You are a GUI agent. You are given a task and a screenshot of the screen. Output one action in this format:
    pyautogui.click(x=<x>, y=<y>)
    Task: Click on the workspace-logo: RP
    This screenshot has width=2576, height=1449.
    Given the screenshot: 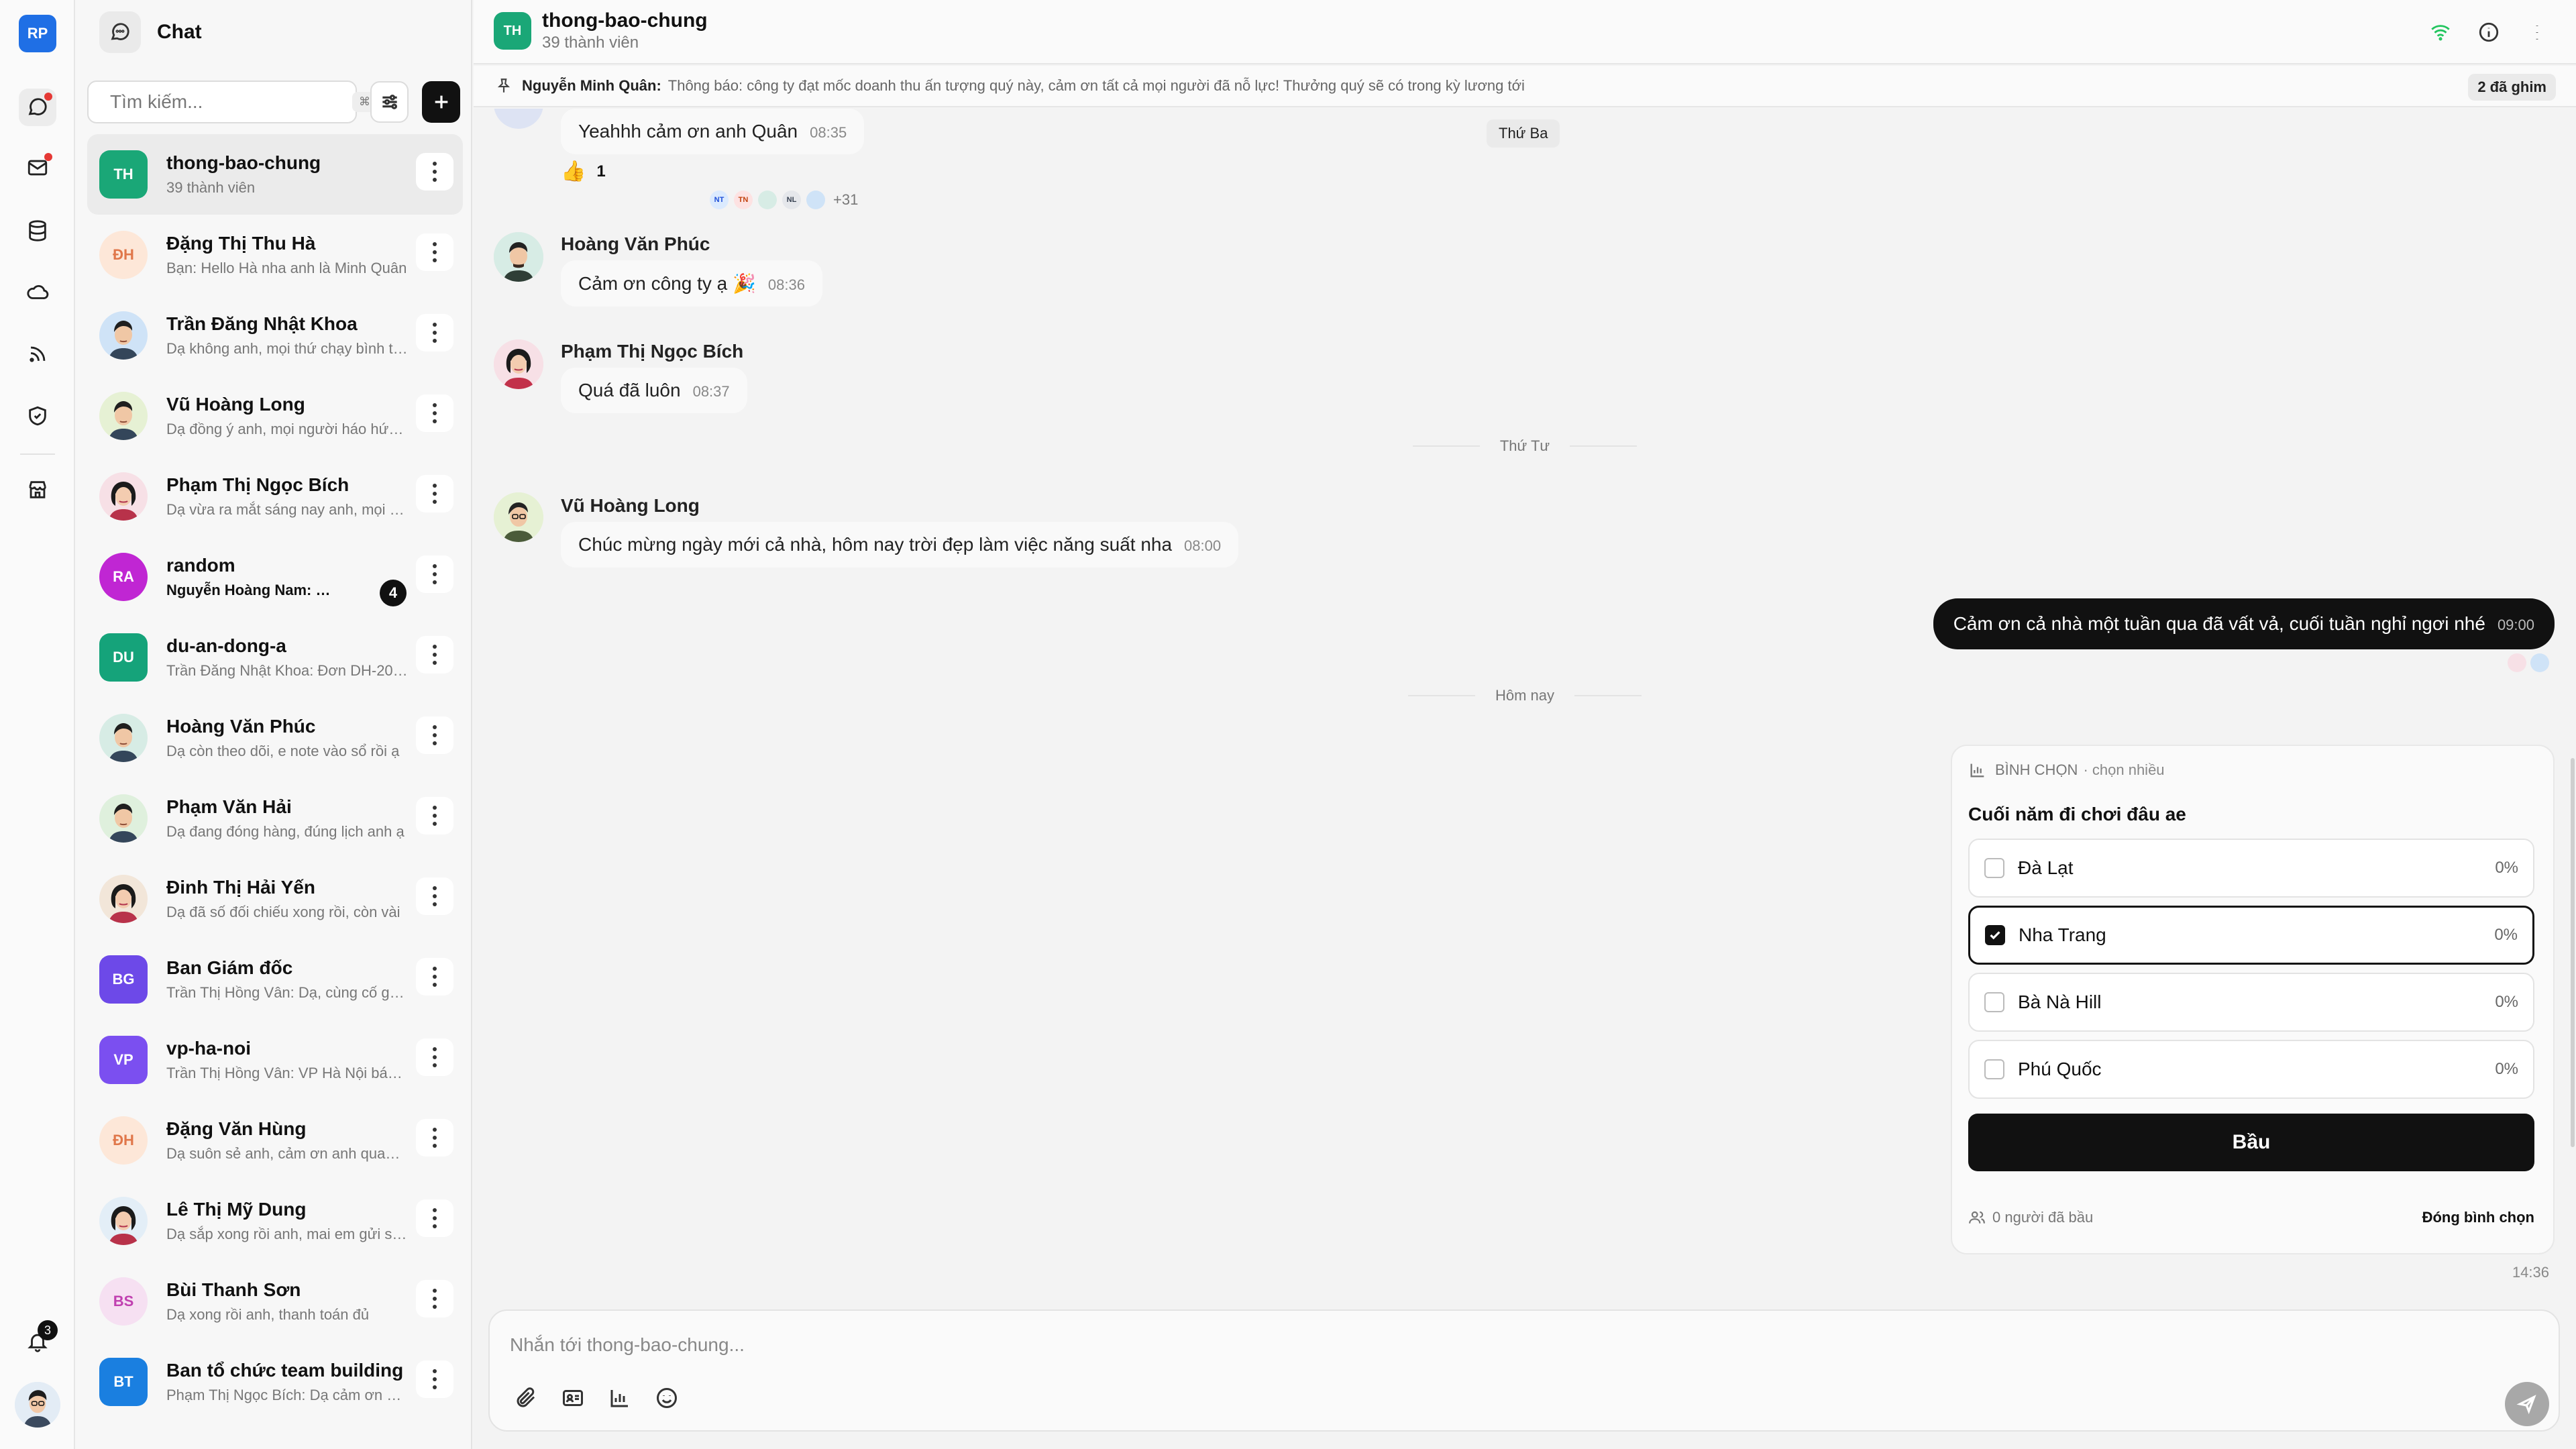 What is the action you would take?
    pyautogui.click(x=37, y=33)
    